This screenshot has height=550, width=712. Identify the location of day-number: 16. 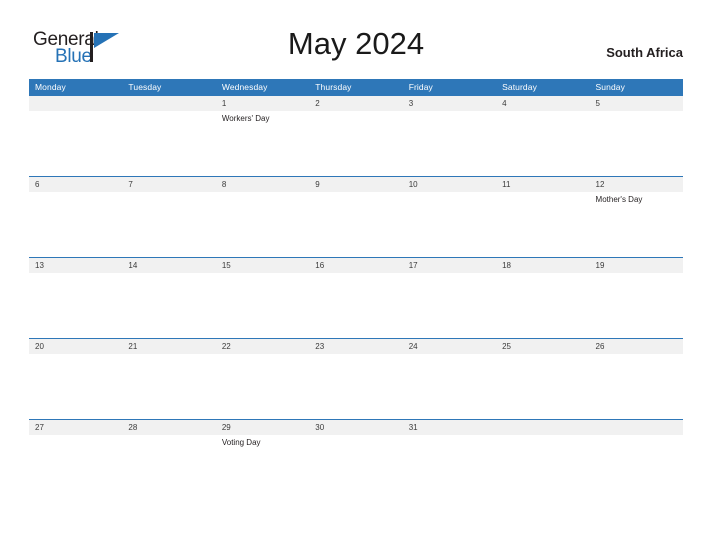
(355, 265).